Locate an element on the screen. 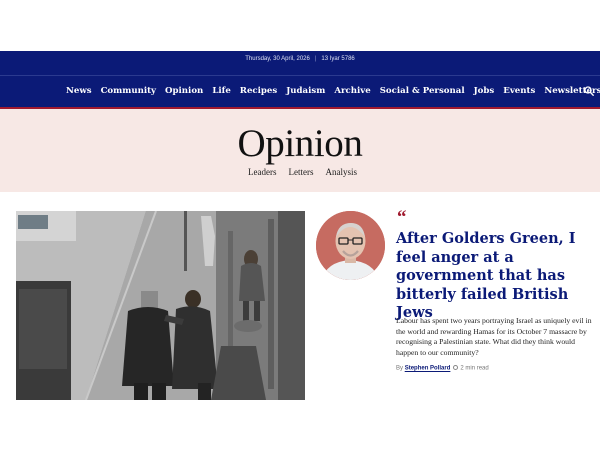  nav-item-archive: Archive is located at coordinates (352, 91).